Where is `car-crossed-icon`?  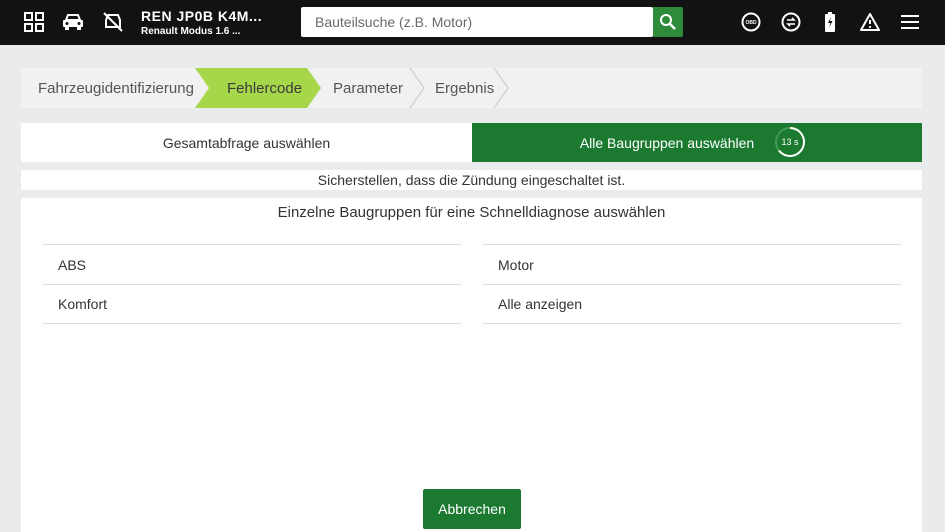
car-crossed-icon is located at coordinates (113, 22).